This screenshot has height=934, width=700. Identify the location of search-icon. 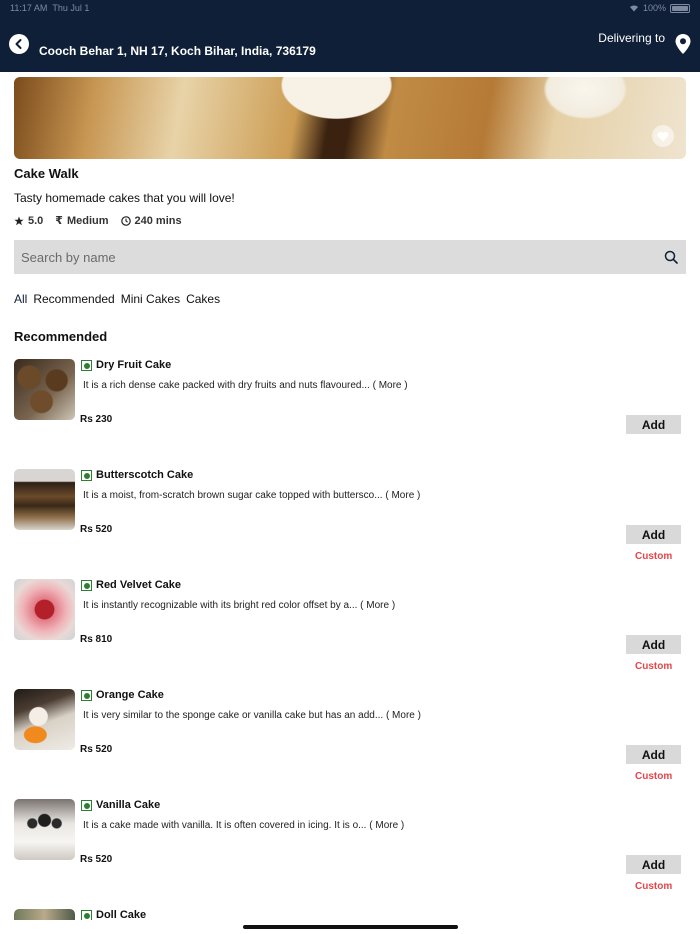
(671, 257).